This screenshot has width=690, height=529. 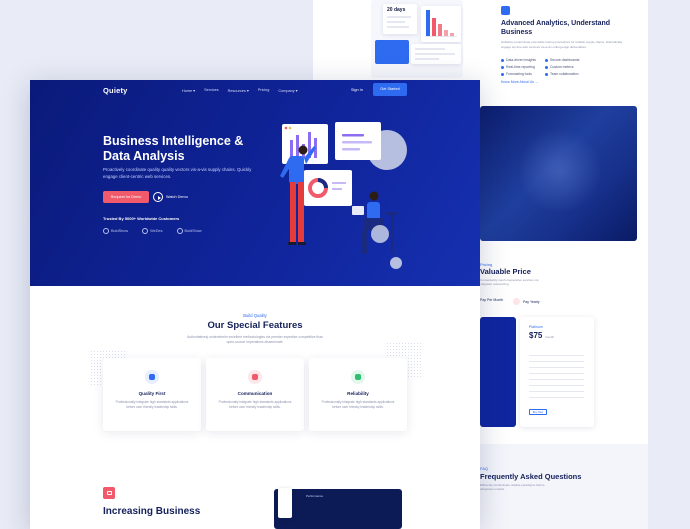 What do you see at coordinates (536, 327) in the screenshot?
I see `plan-name: Platinum` at bounding box center [536, 327].